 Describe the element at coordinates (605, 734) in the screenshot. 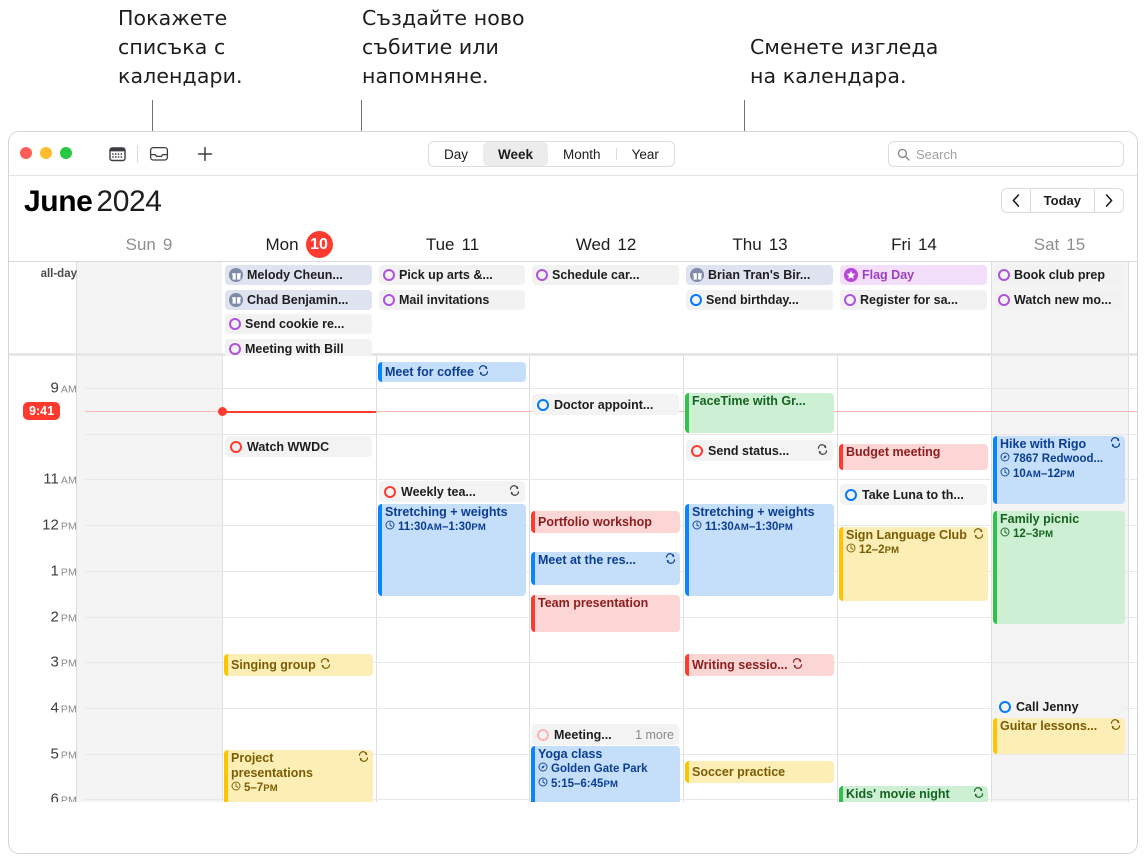

I see `reminder-item: Meeting... 1 more` at that location.